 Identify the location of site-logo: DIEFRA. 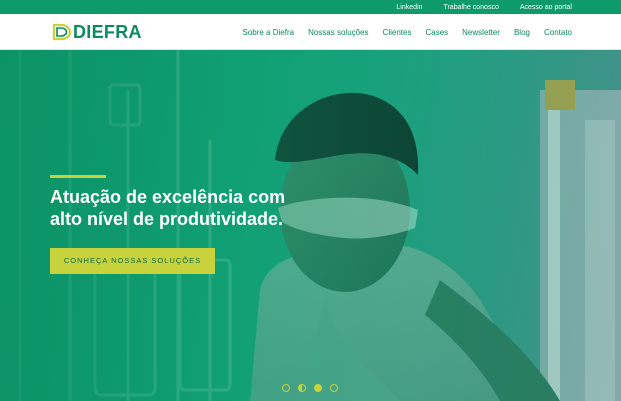
(96, 32).